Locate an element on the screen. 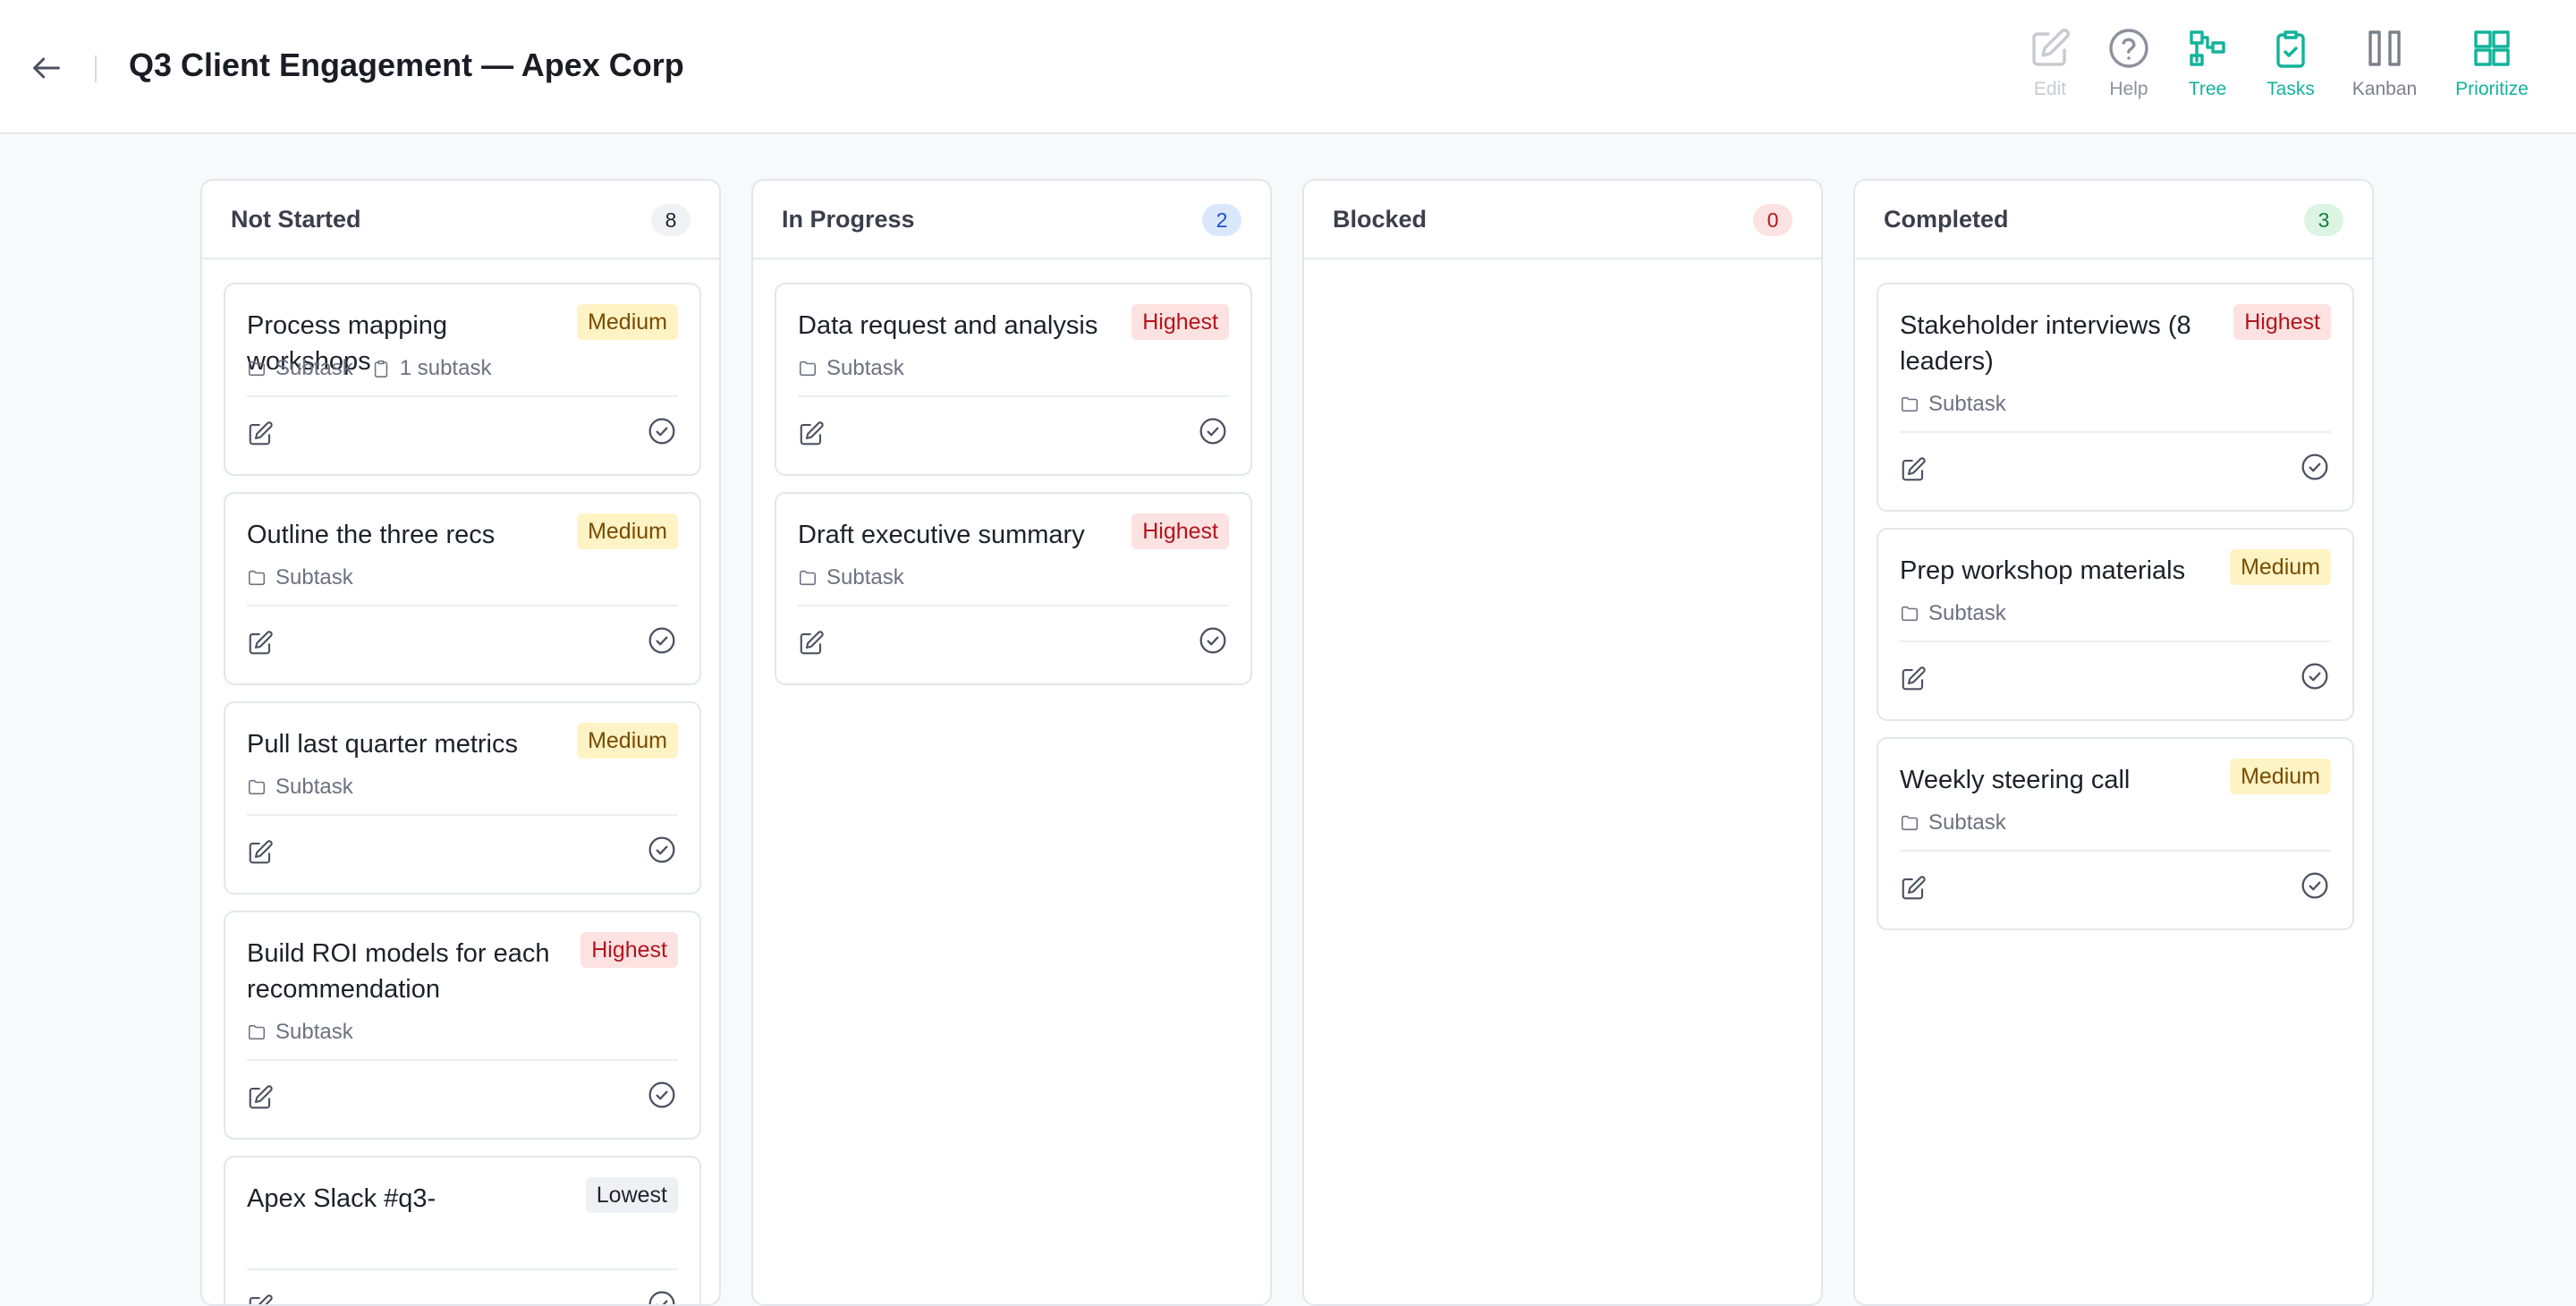 Image resolution: width=2576 pixels, height=1306 pixels. arrow-left-icon is located at coordinates (46, 68).